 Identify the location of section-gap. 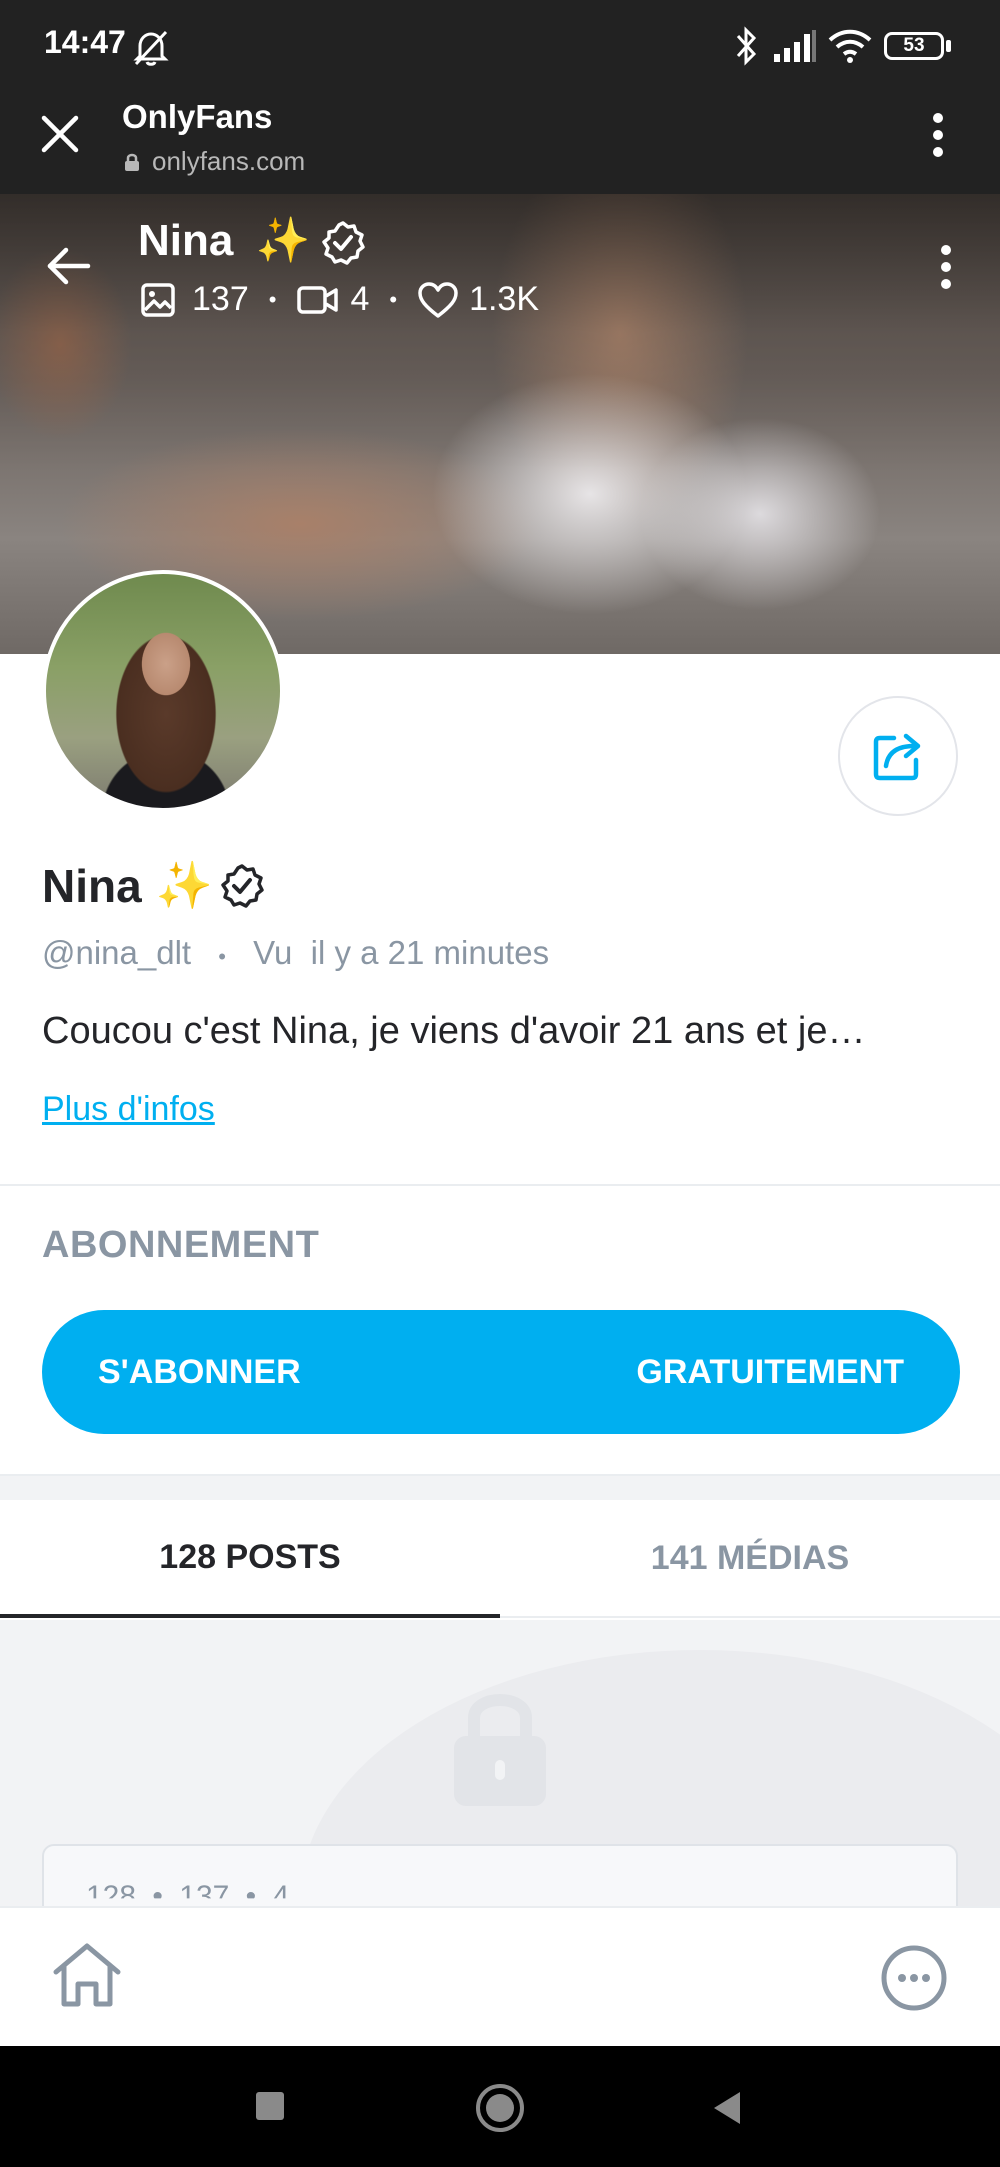
(500, 1488).